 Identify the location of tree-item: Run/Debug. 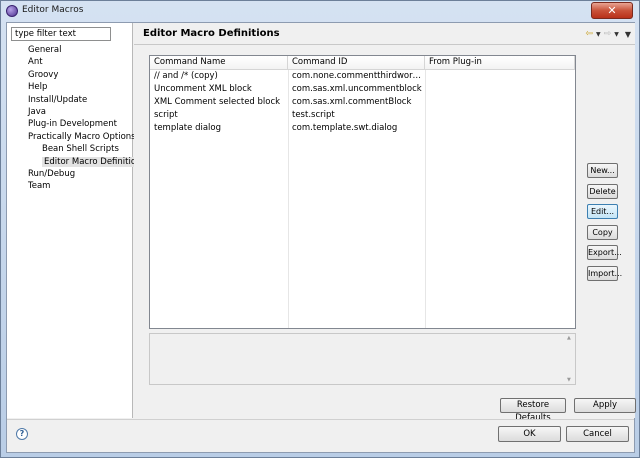
(70, 174).